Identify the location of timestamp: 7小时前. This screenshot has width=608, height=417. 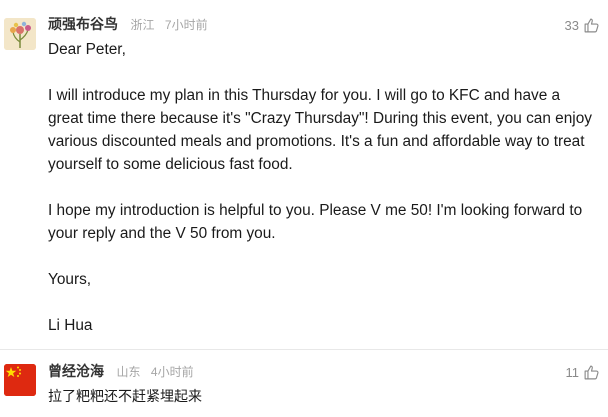
(186, 25).